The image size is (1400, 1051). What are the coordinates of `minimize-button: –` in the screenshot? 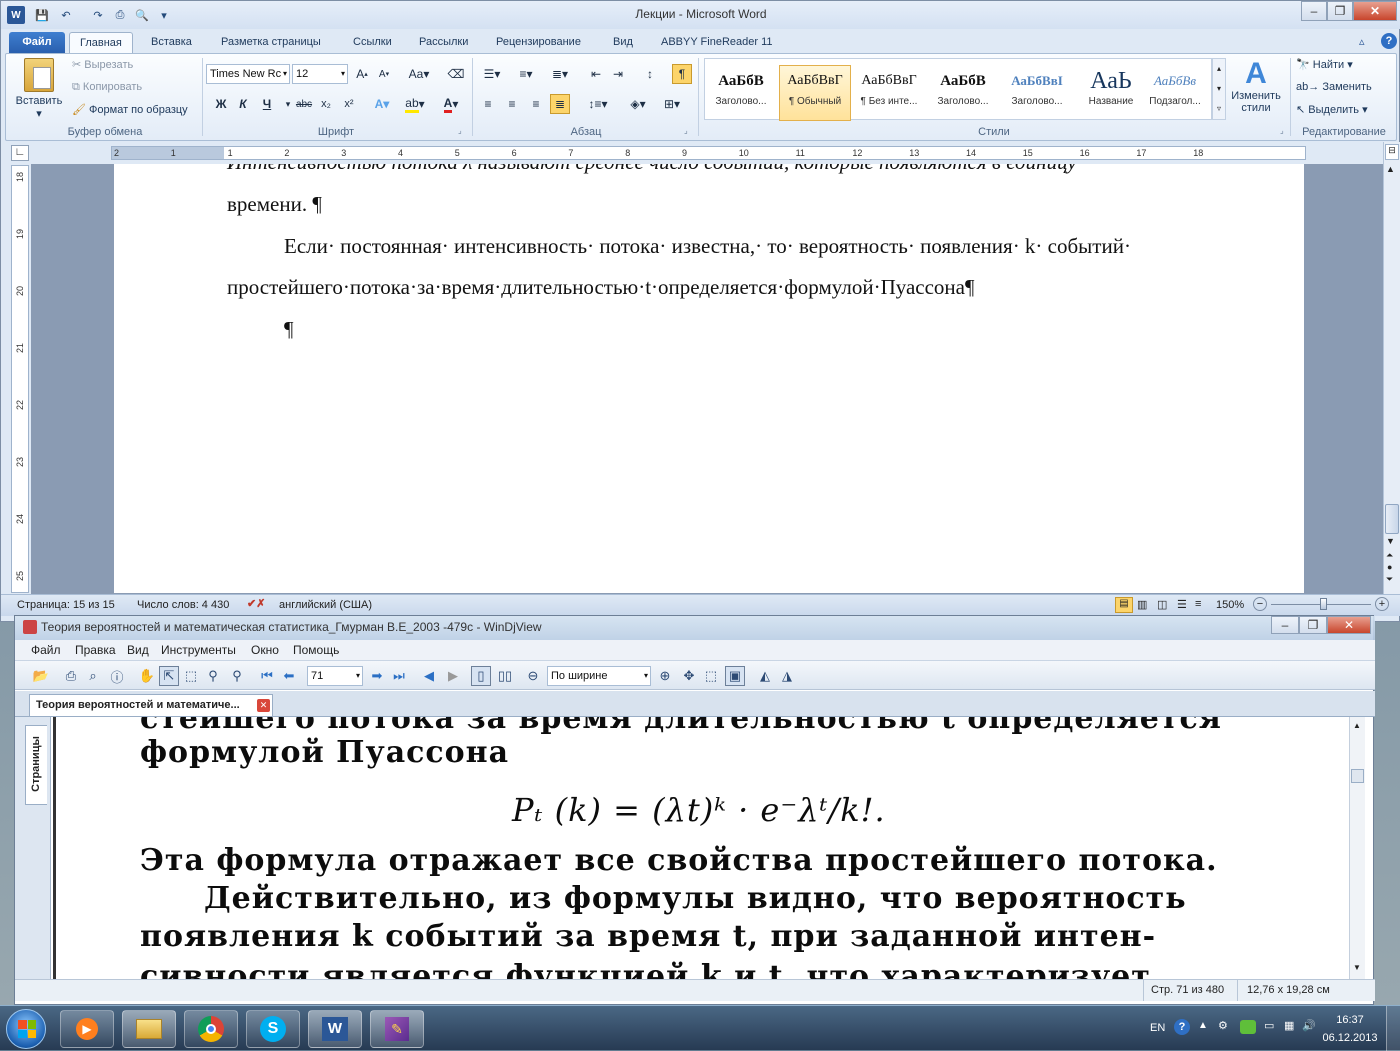 It's located at (1314, 11).